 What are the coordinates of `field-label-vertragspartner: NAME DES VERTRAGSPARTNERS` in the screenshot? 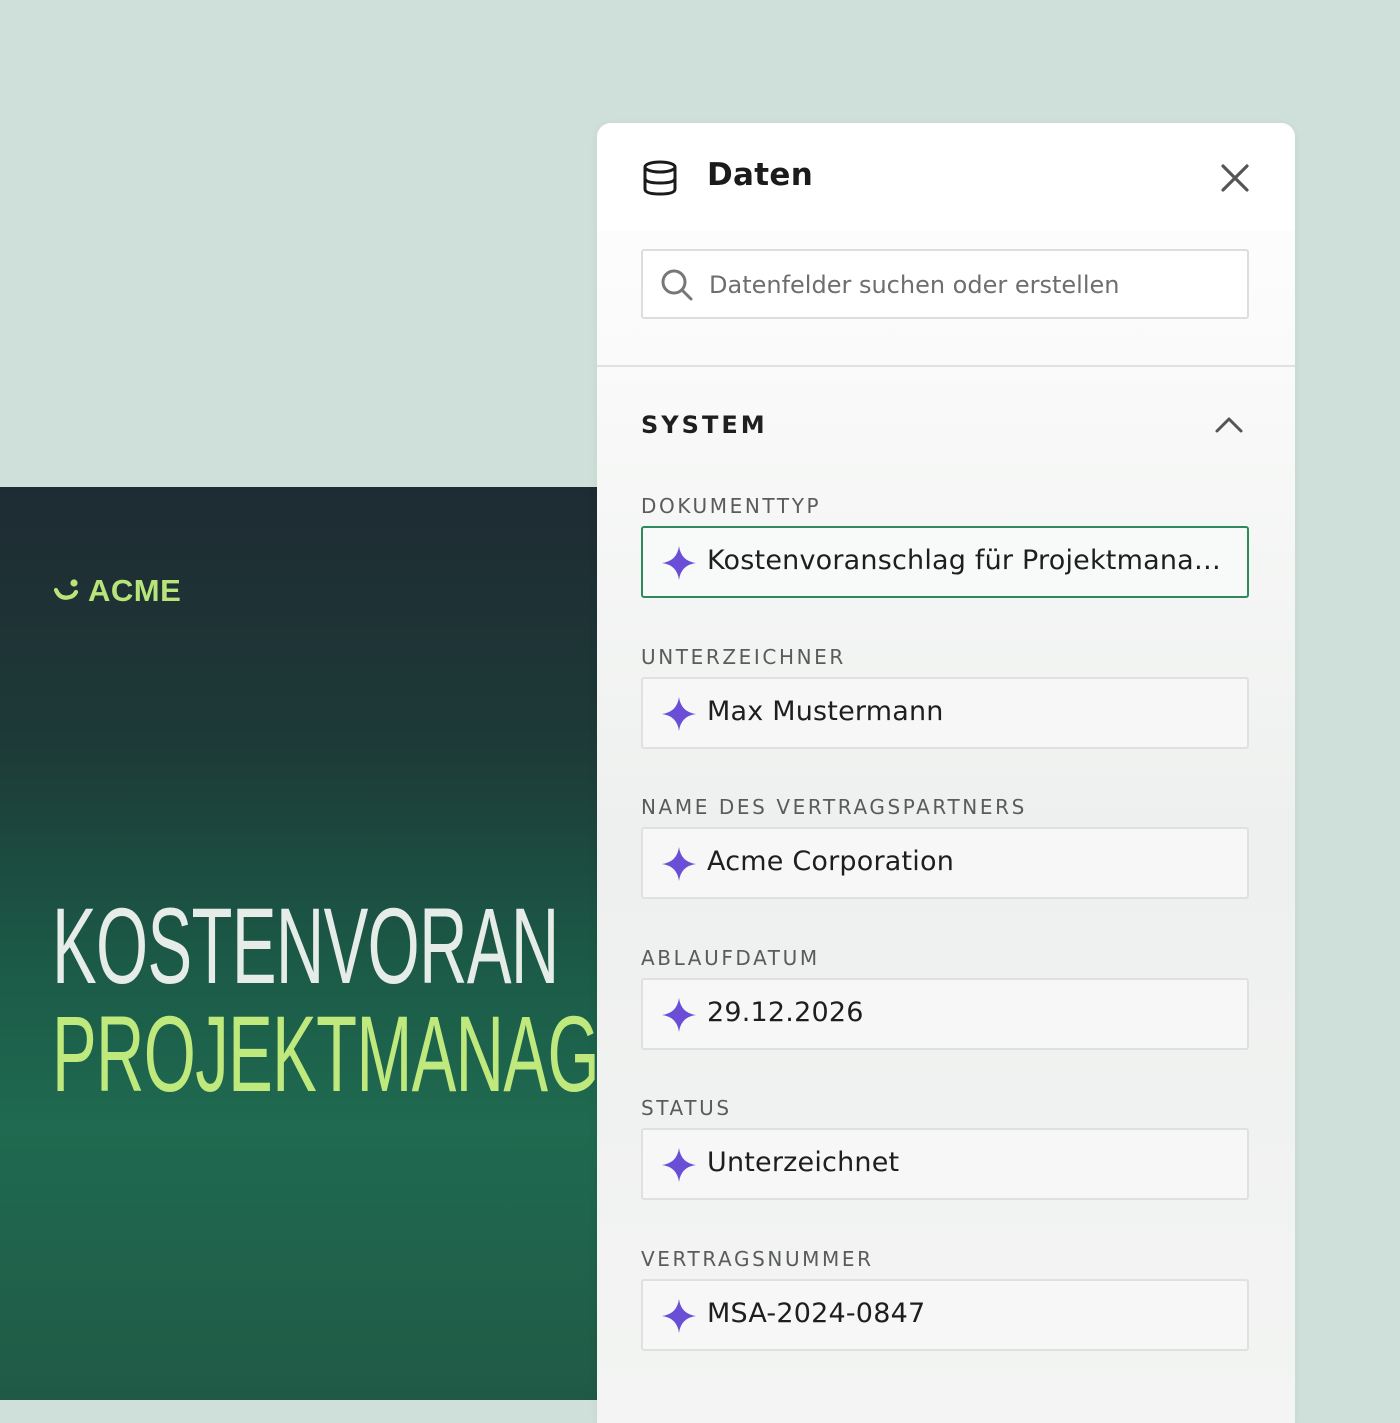 It's located at (834, 807).